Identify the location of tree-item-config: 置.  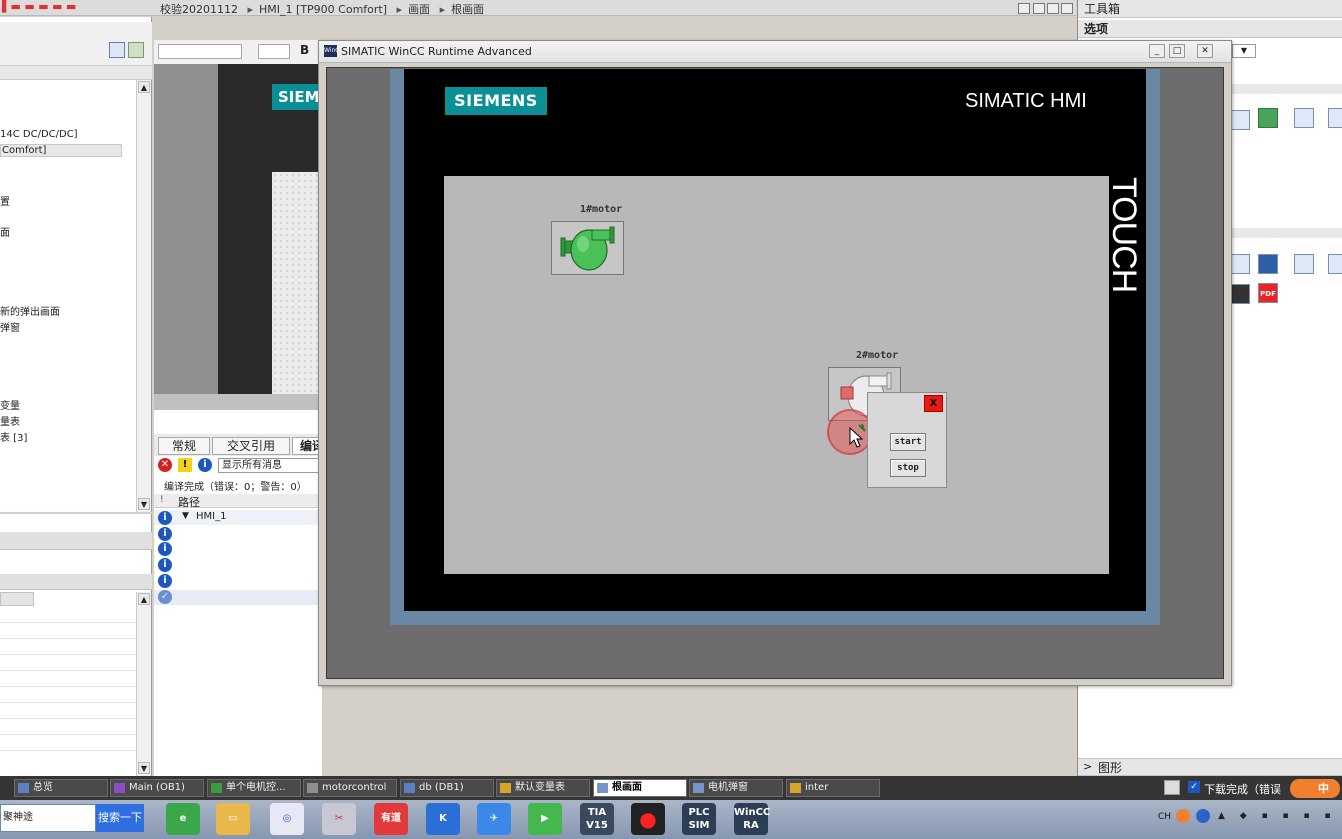
(5, 200).